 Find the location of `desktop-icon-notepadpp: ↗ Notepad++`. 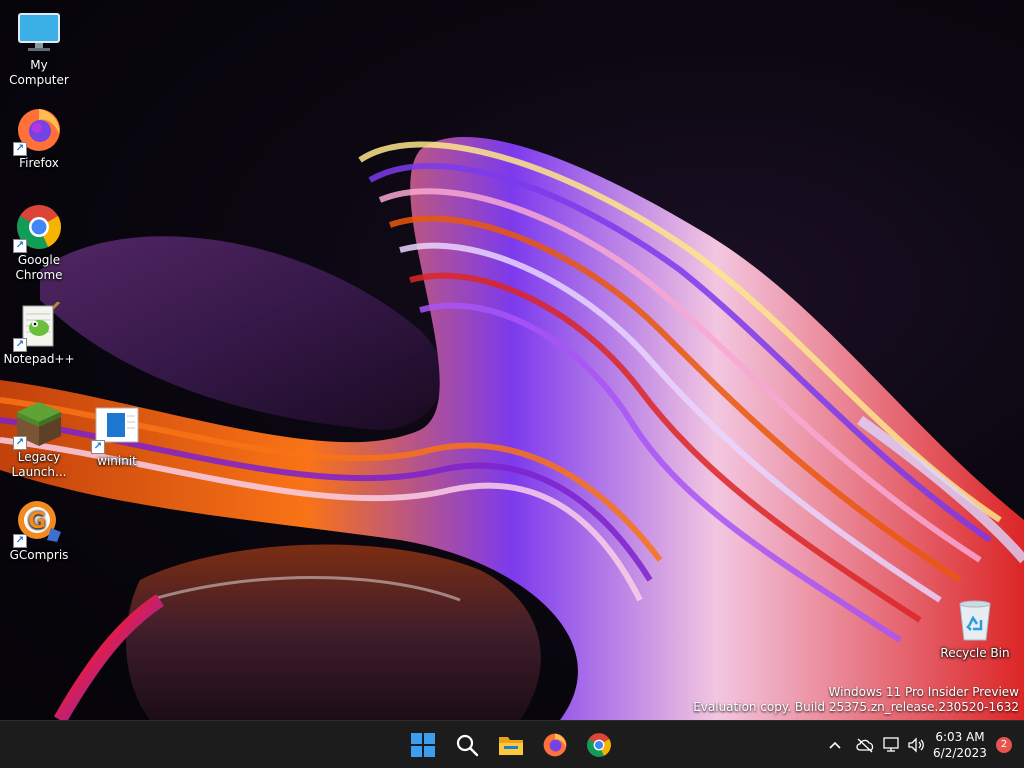

desktop-icon-notepadpp: ↗ Notepad++ is located at coordinates (39, 333).